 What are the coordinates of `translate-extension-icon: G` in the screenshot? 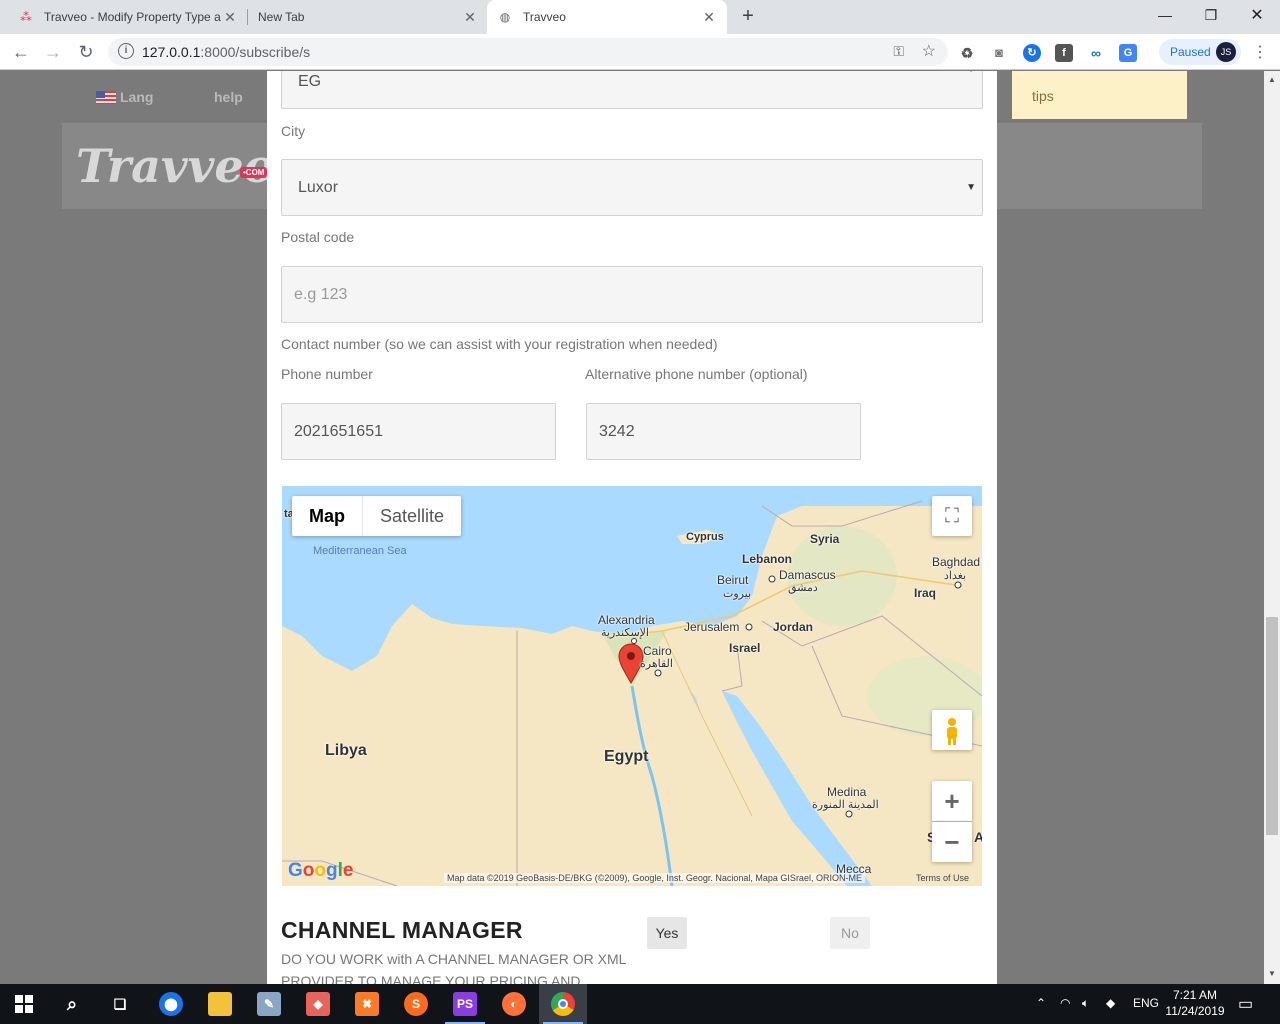 It's located at (1128, 53).